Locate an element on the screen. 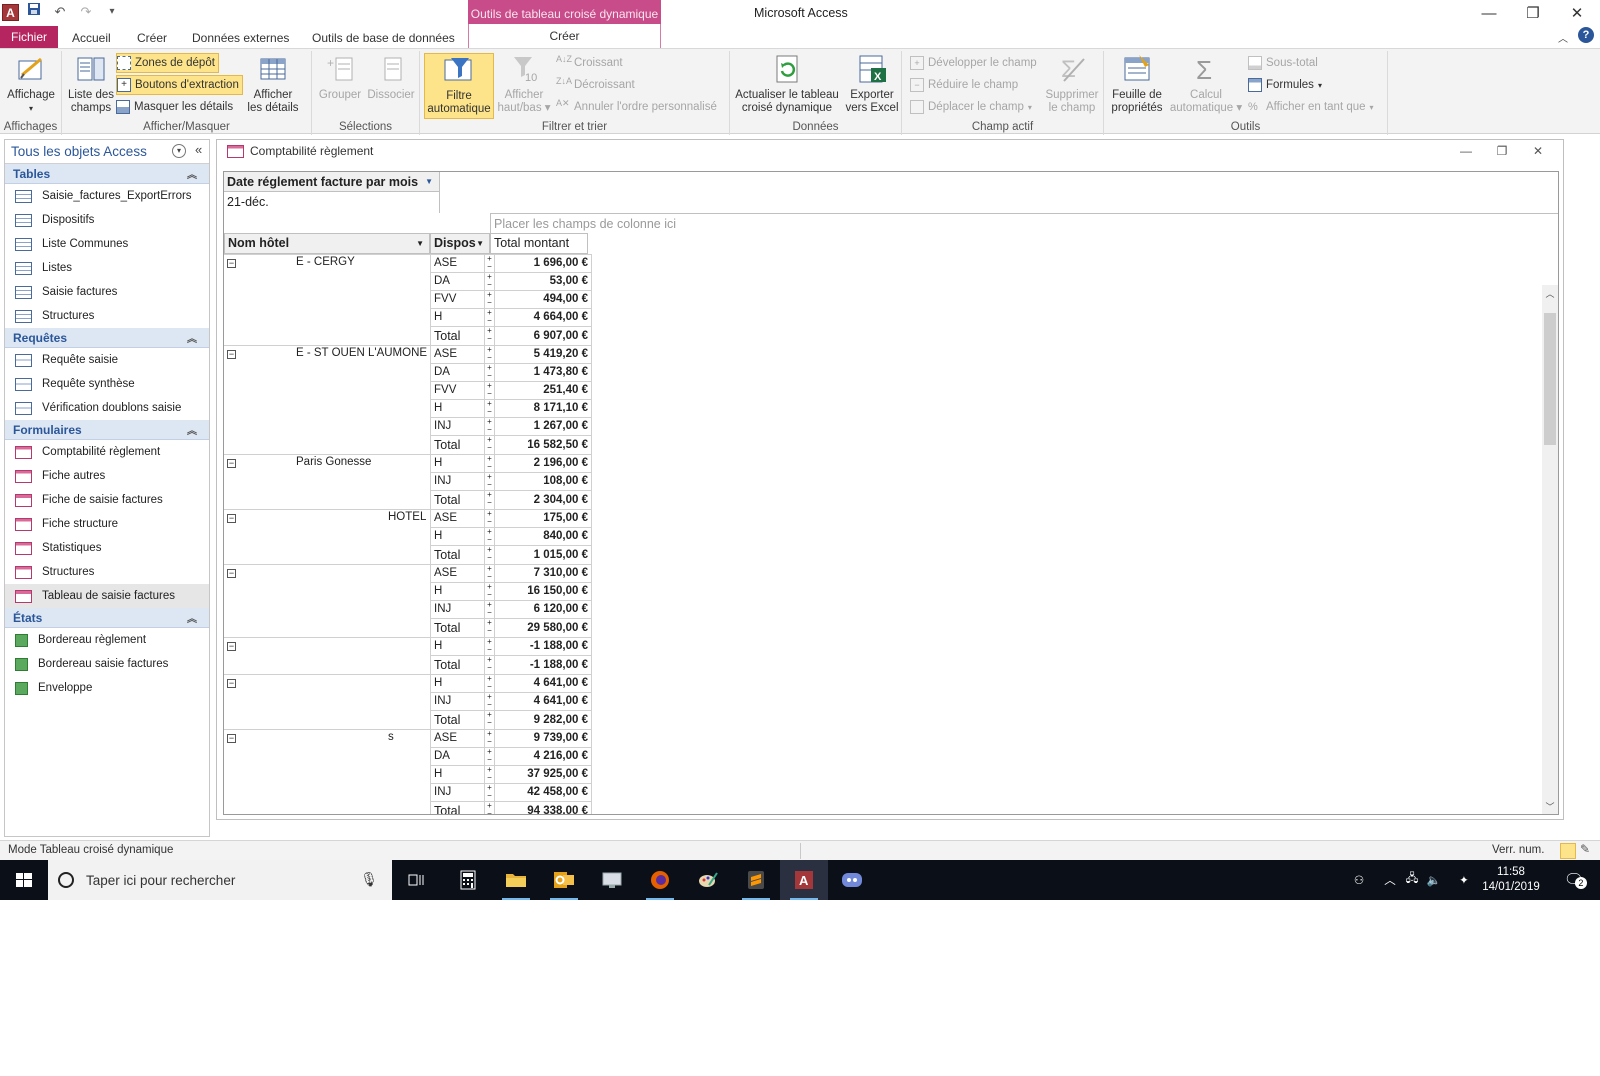 The height and width of the screenshot is (1076, 1600). nav-item-report: Enveloppe is located at coordinates (107, 688).